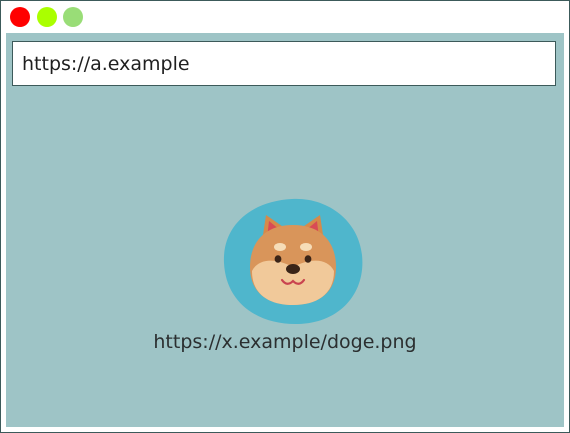 This screenshot has height=433, width=570. What do you see at coordinates (47, 17) in the screenshot?
I see `minimize-window-button` at bounding box center [47, 17].